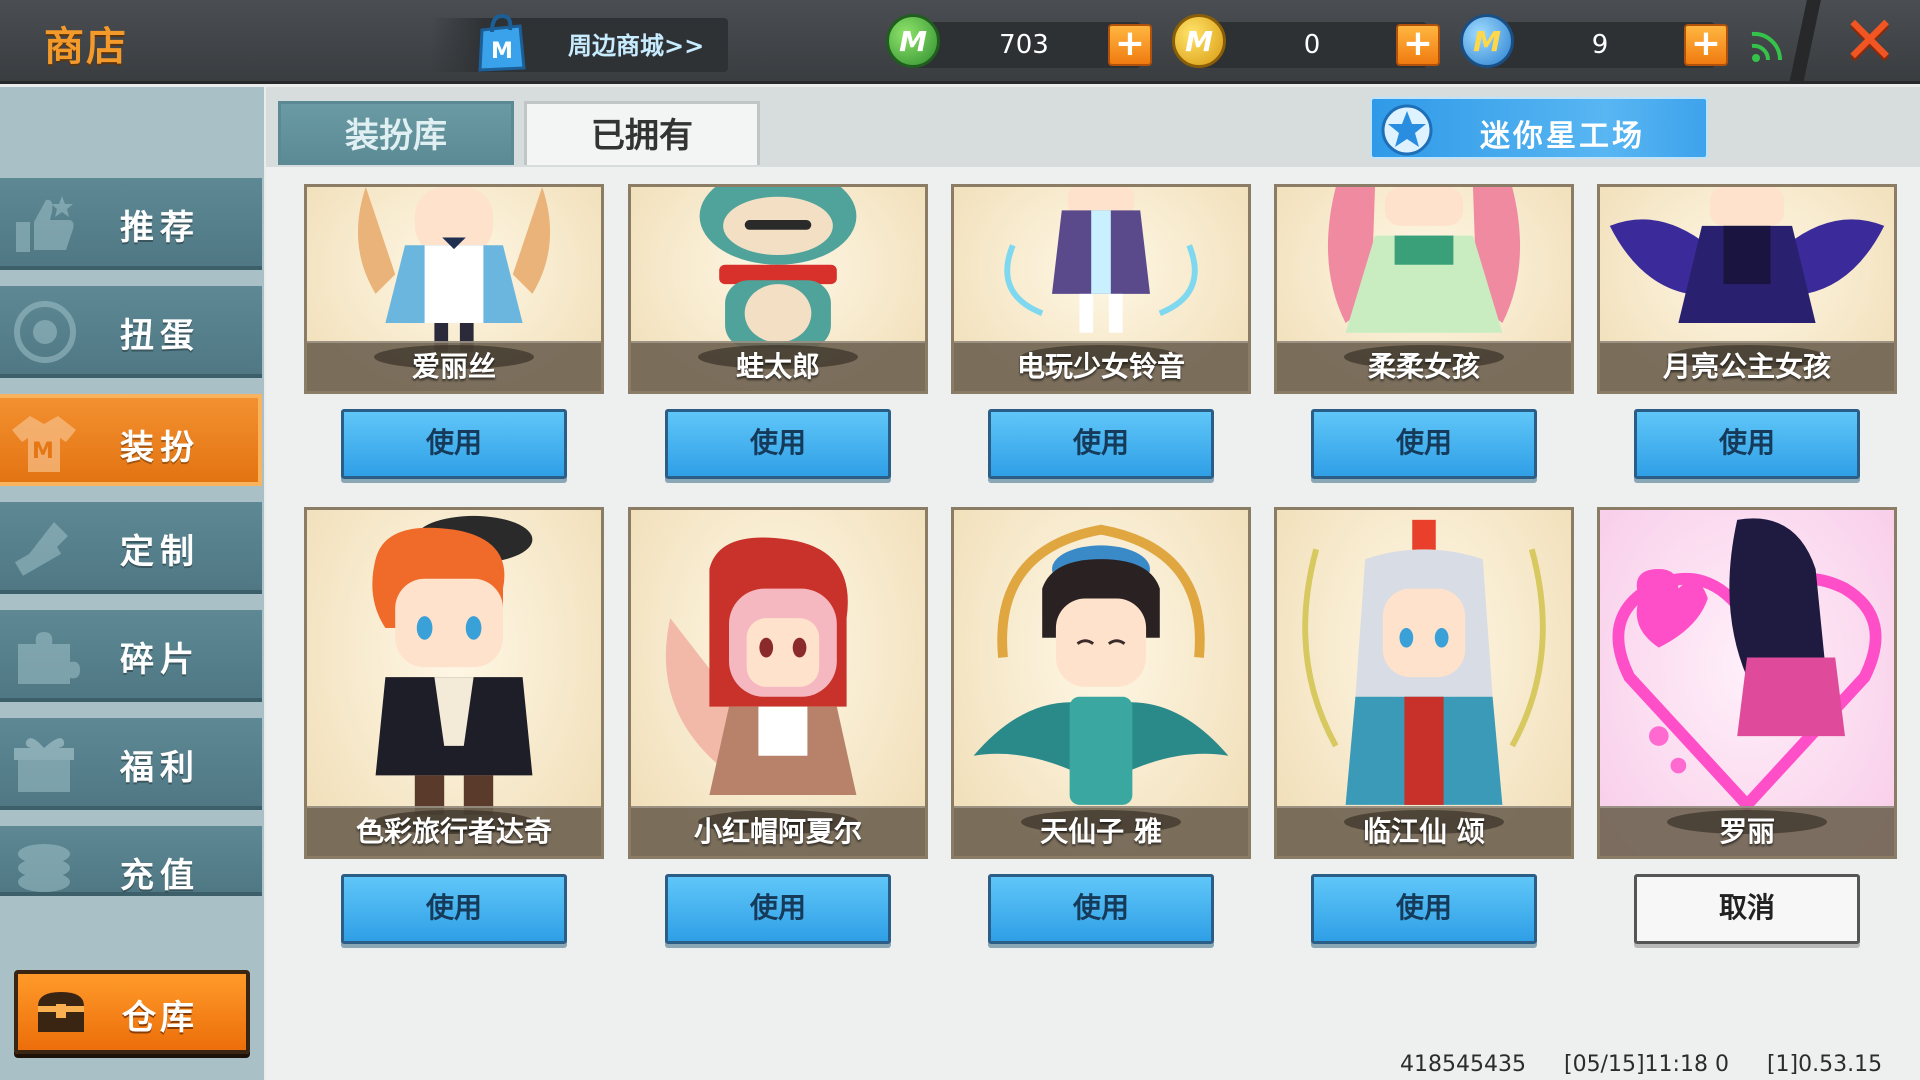 This screenshot has width=1920, height=1080. I want to click on sidebar-item-recharge: 充值, so click(131, 861).